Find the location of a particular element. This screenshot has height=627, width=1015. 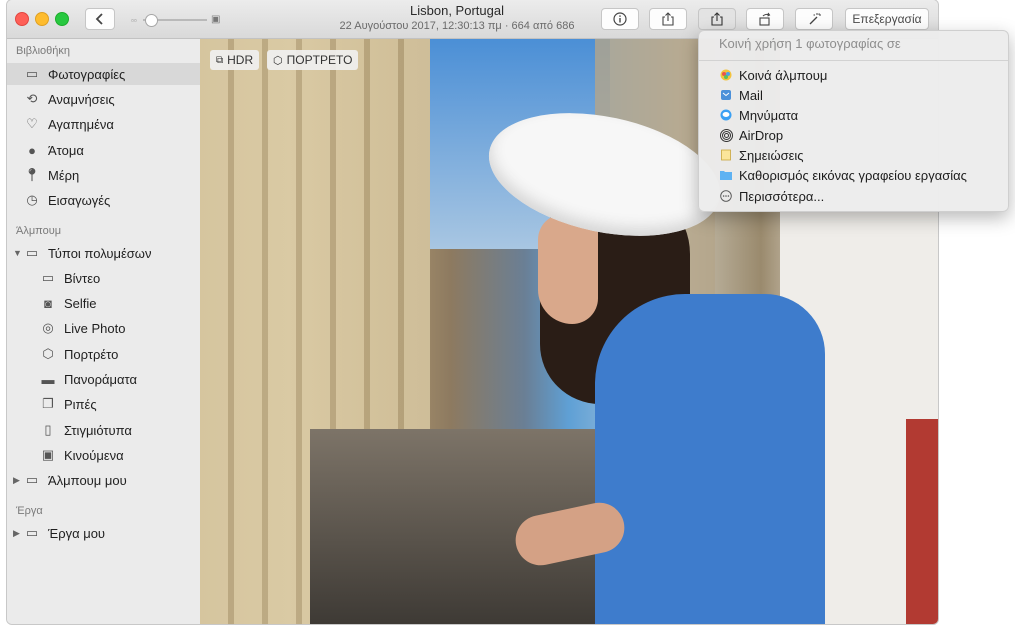

share-menu-item-label: Mail is located at coordinates (751, 95).